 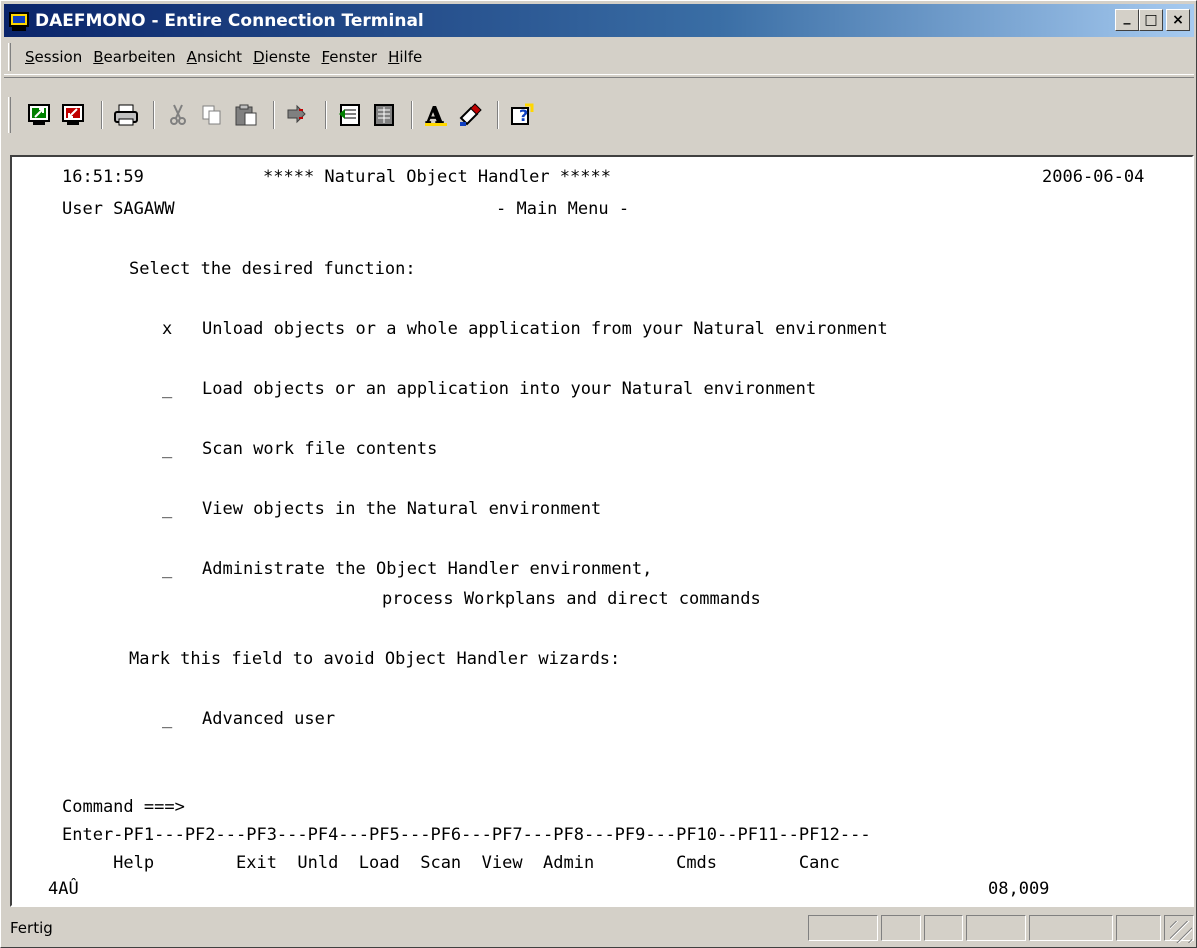 What do you see at coordinates (1093, 177) in the screenshot?
I see `date-display: 2006-06-04` at bounding box center [1093, 177].